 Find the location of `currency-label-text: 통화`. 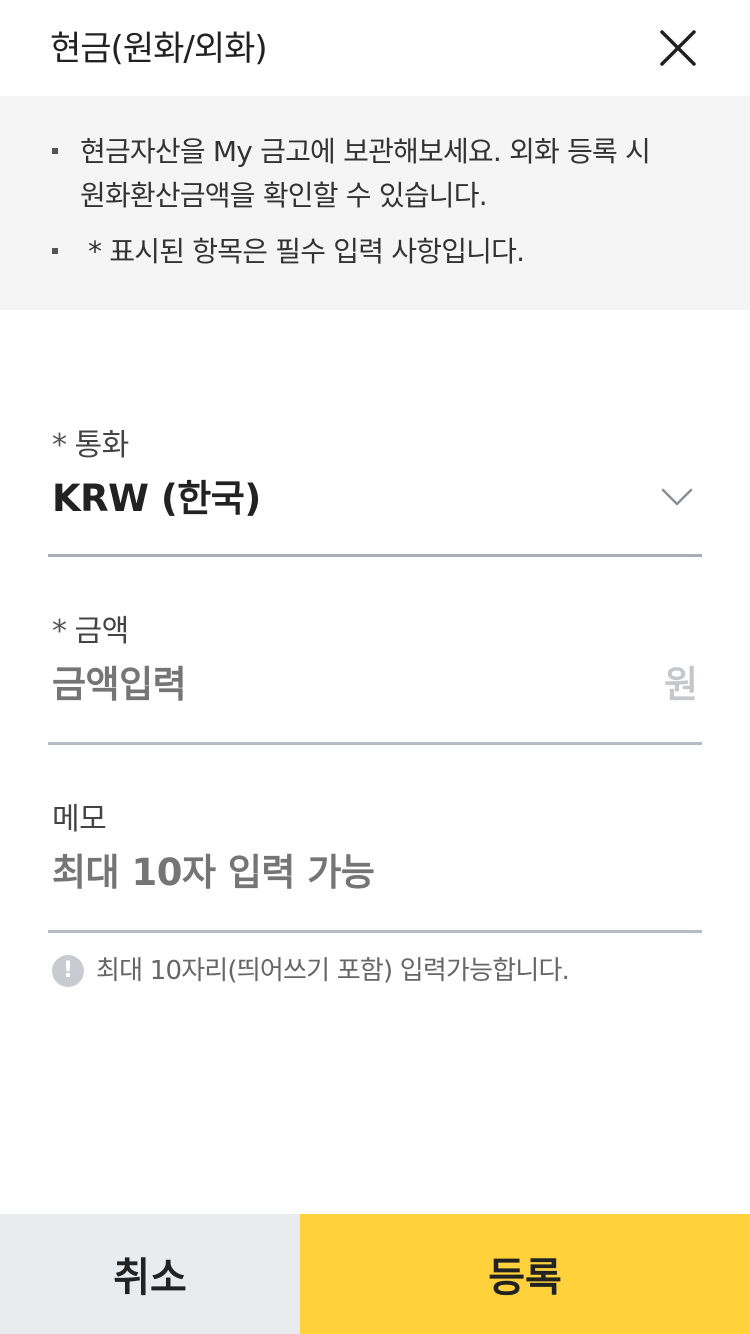

currency-label-text: 통화 is located at coordinates (102, 445).